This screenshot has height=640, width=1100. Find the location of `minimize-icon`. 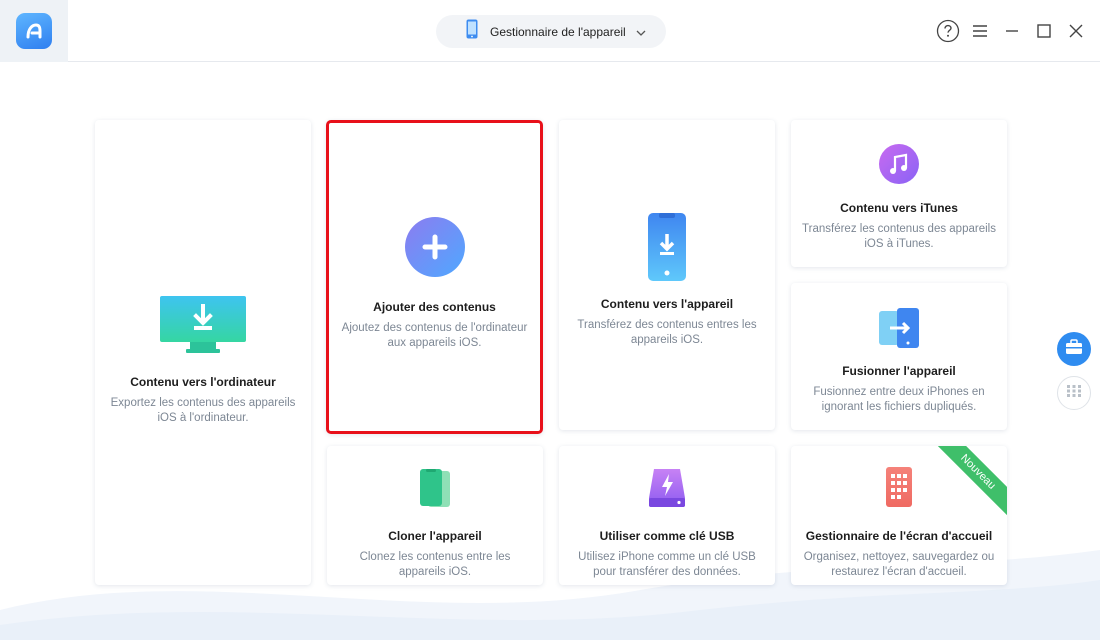

minimize-icon is located at coordinates (1012, 31).